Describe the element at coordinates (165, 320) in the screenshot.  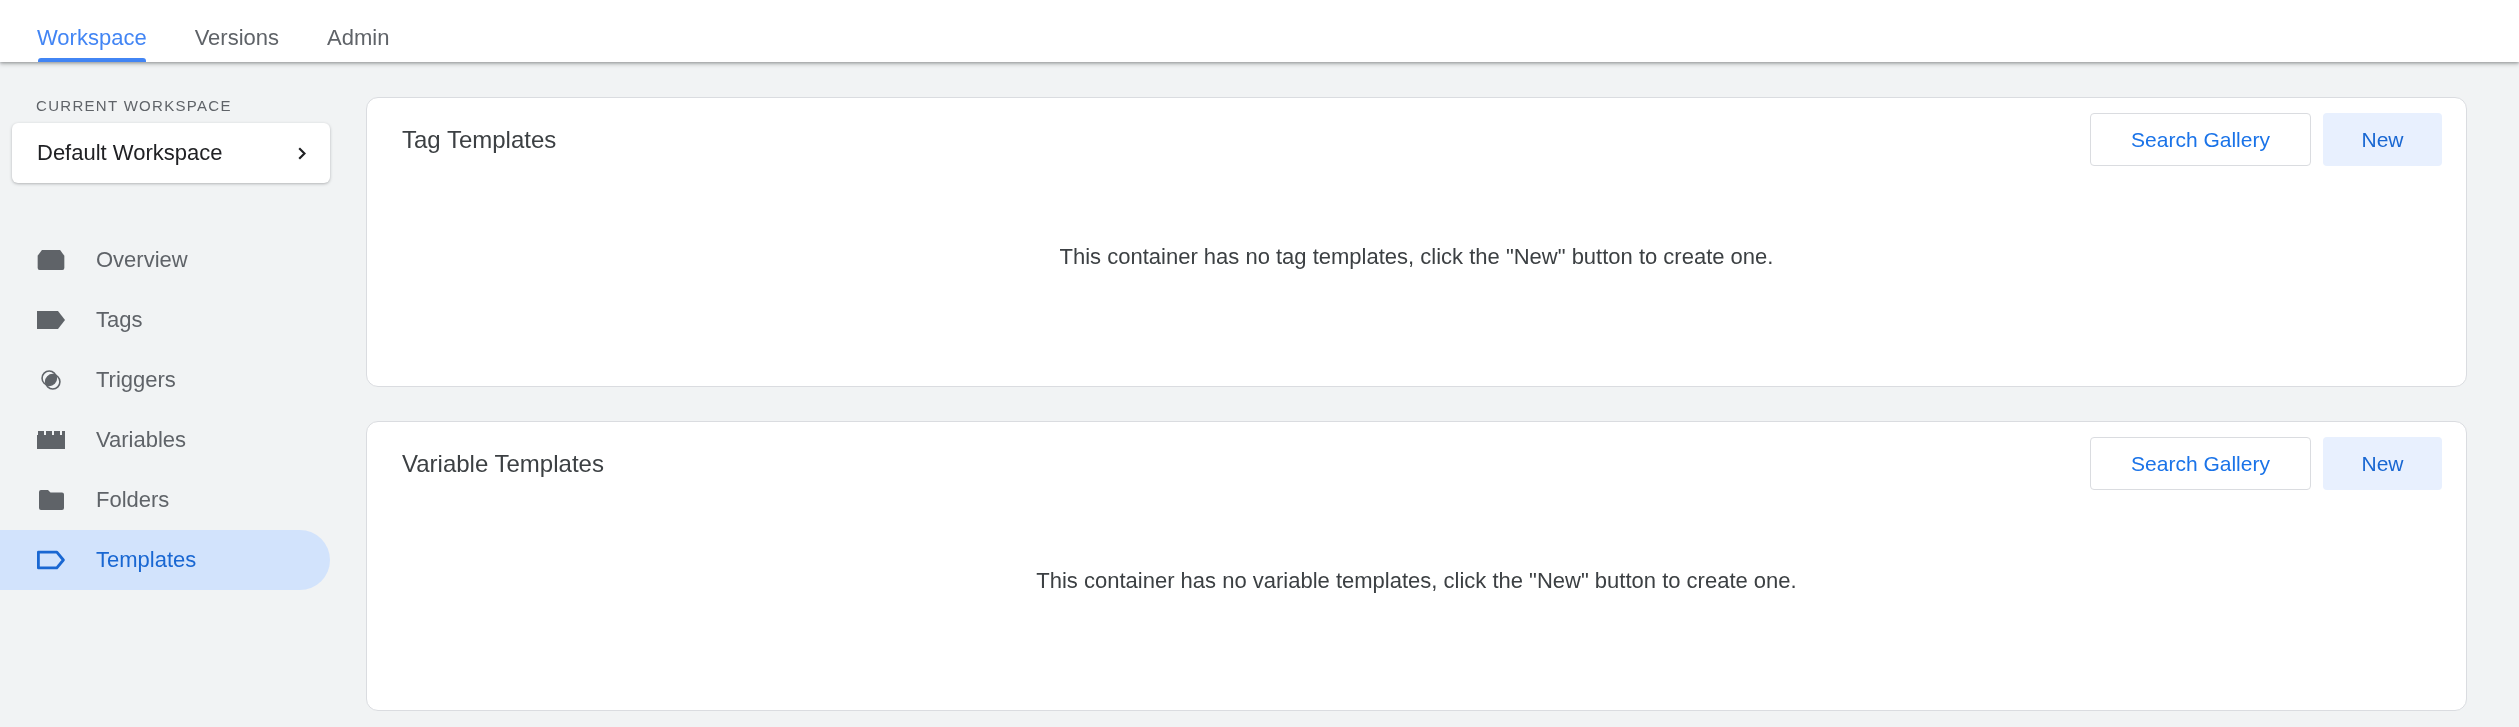
I see `sidebar-item: Tags` at that location.